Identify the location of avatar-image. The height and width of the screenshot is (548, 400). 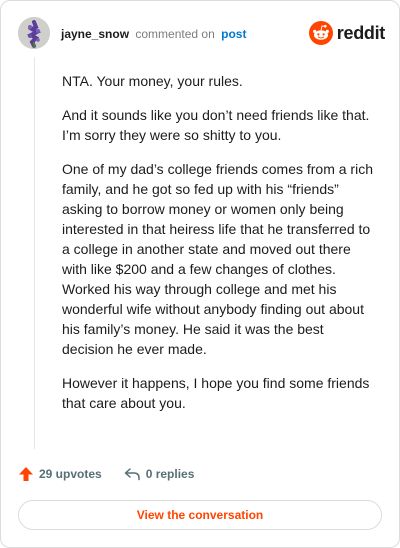
(34, 33).